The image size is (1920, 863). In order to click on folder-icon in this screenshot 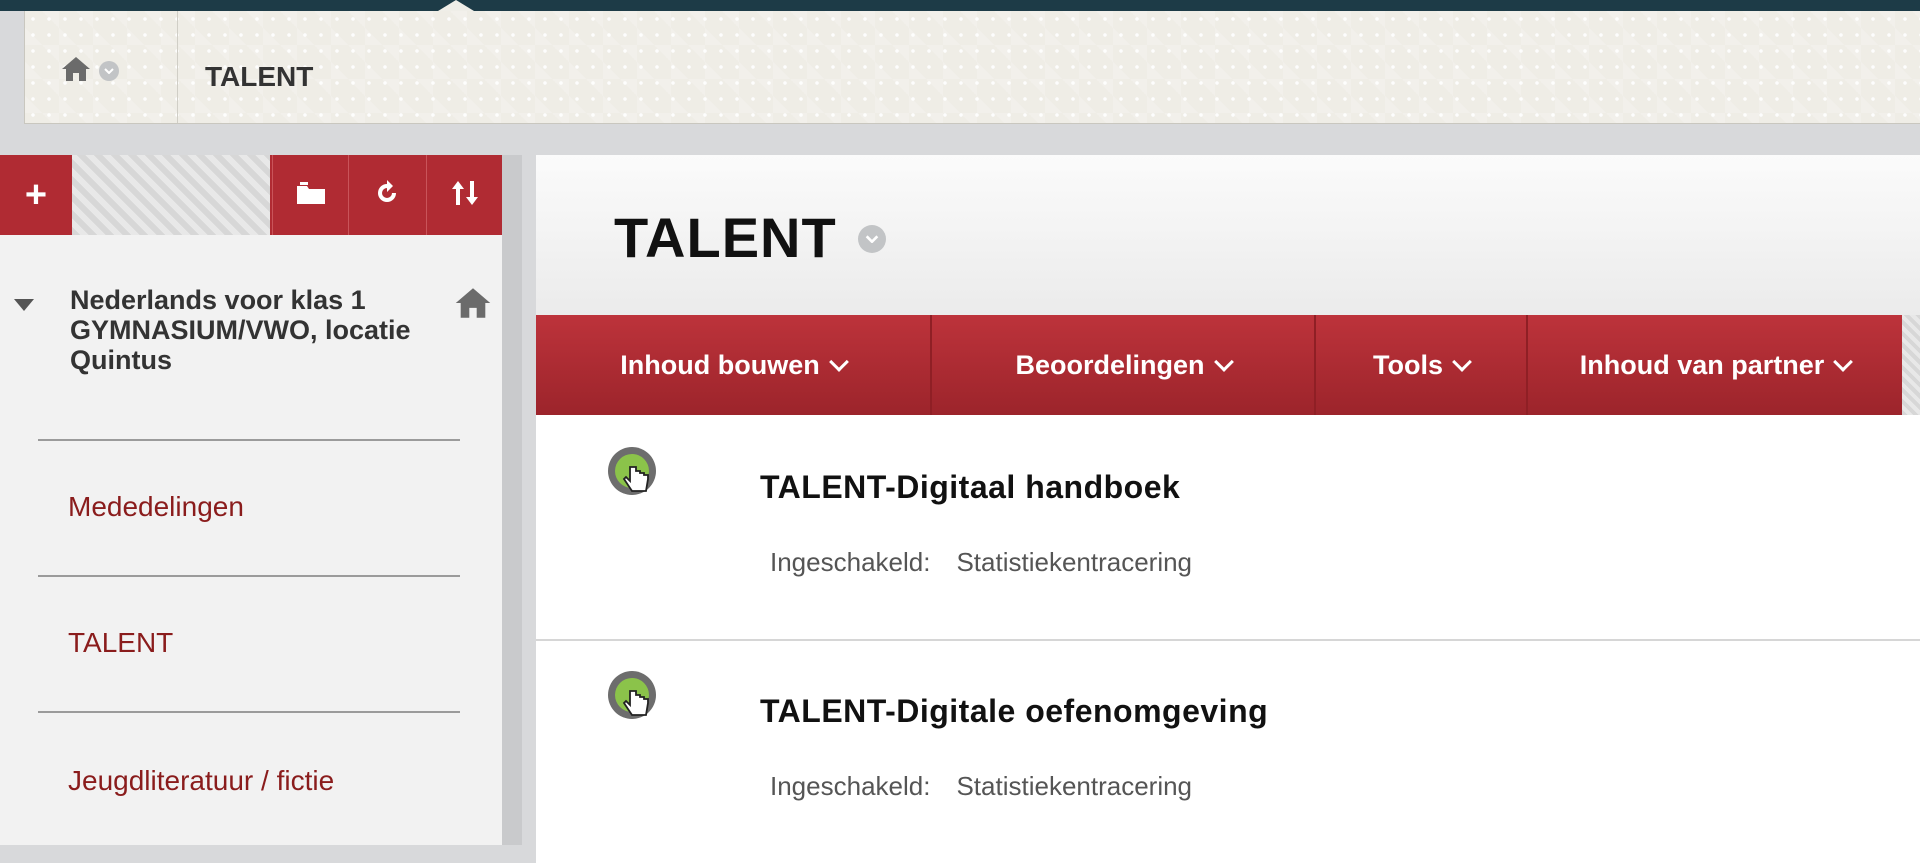, I will do `click(311, 195)`.